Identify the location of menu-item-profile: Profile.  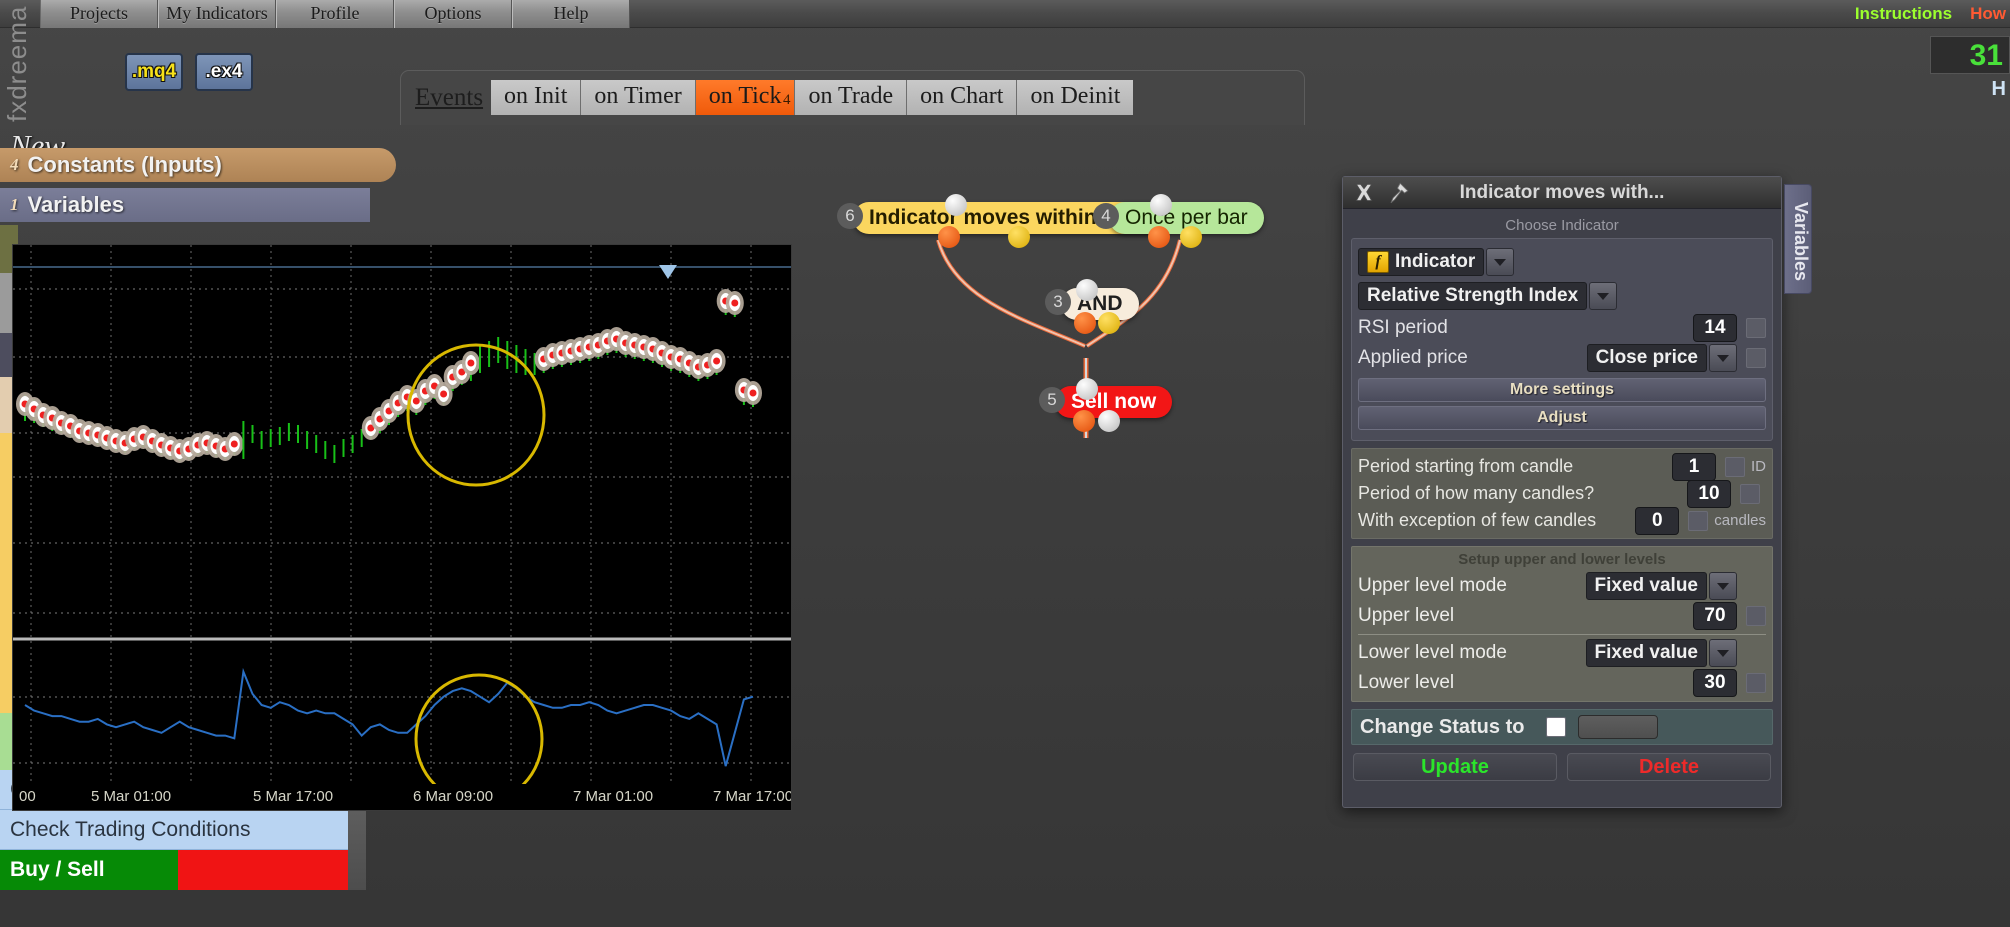
(335, 14).